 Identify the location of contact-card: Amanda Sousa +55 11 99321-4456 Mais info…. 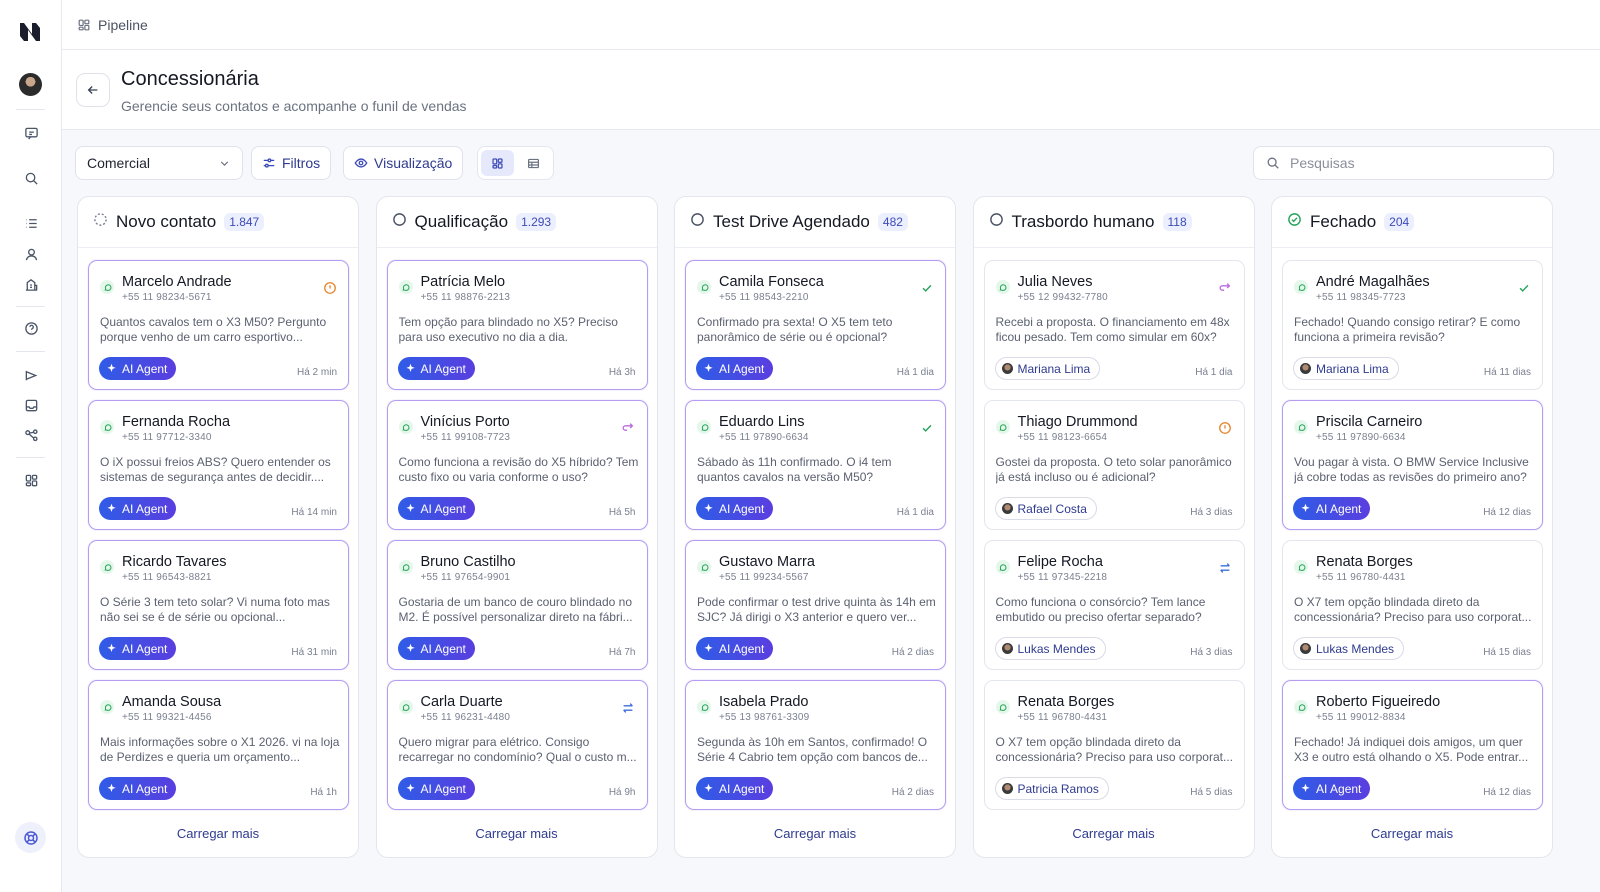
(218, 745).